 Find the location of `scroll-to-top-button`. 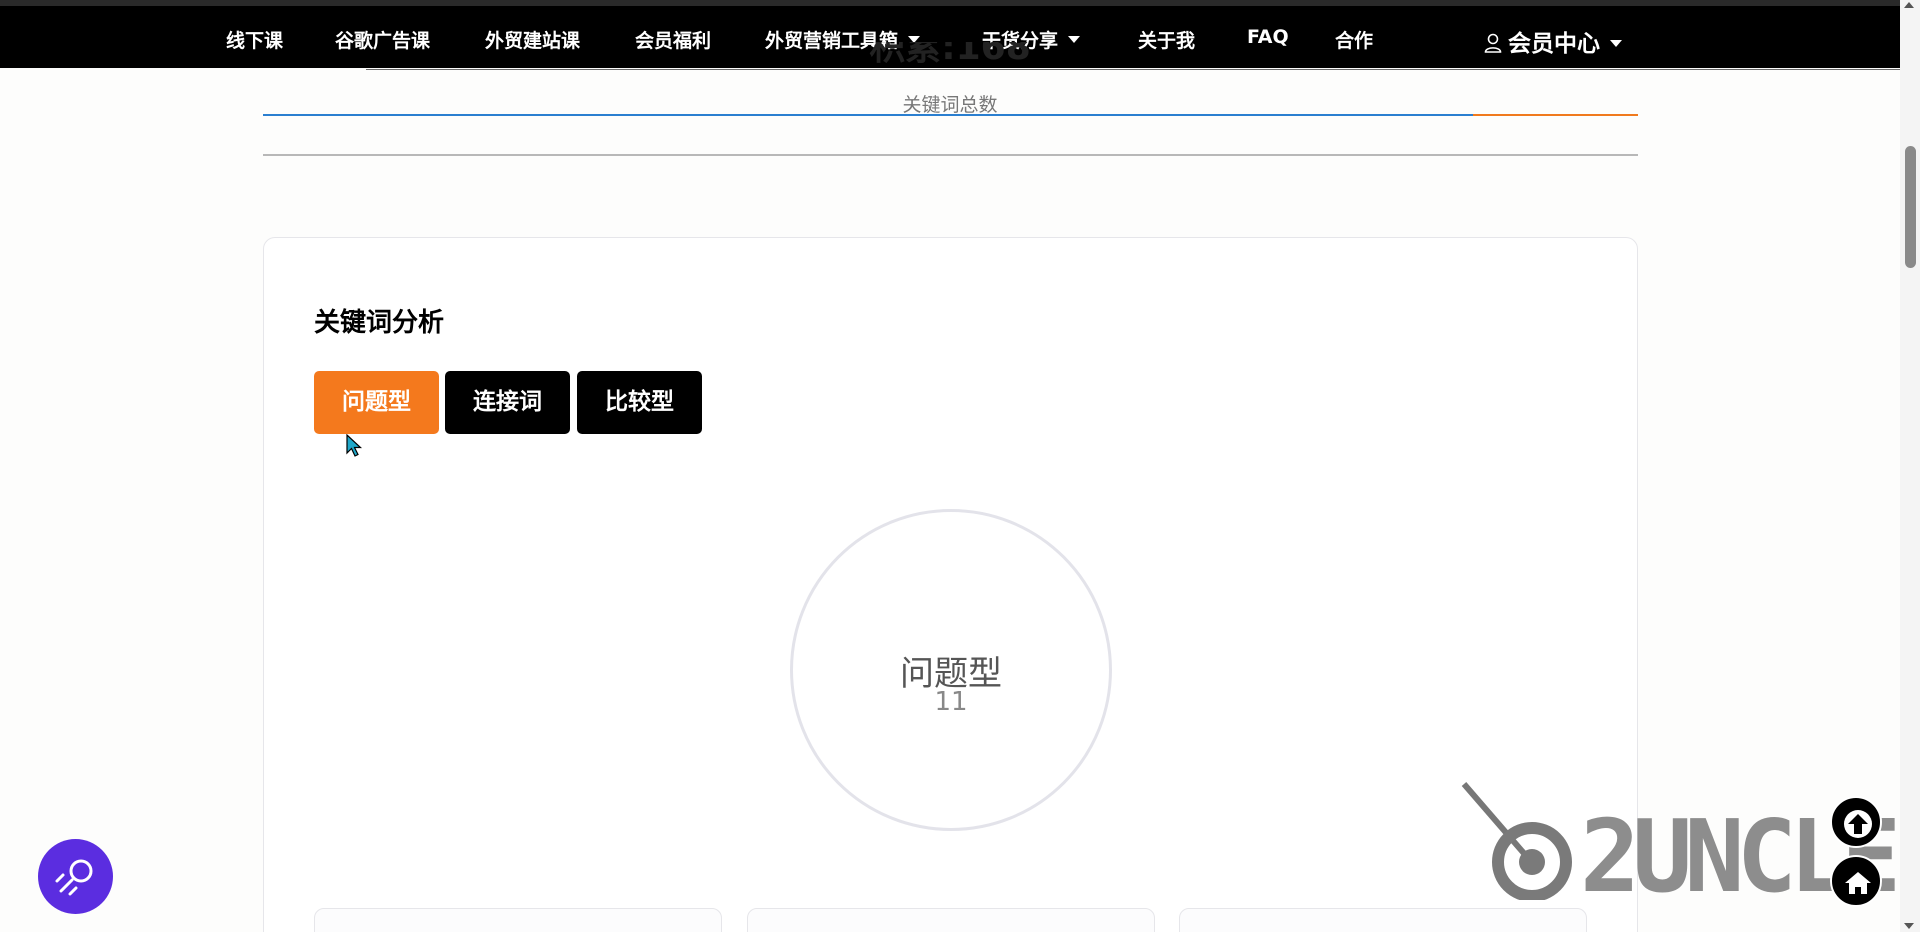

scroll-to-top-button is located at coordinates (1856, 822).